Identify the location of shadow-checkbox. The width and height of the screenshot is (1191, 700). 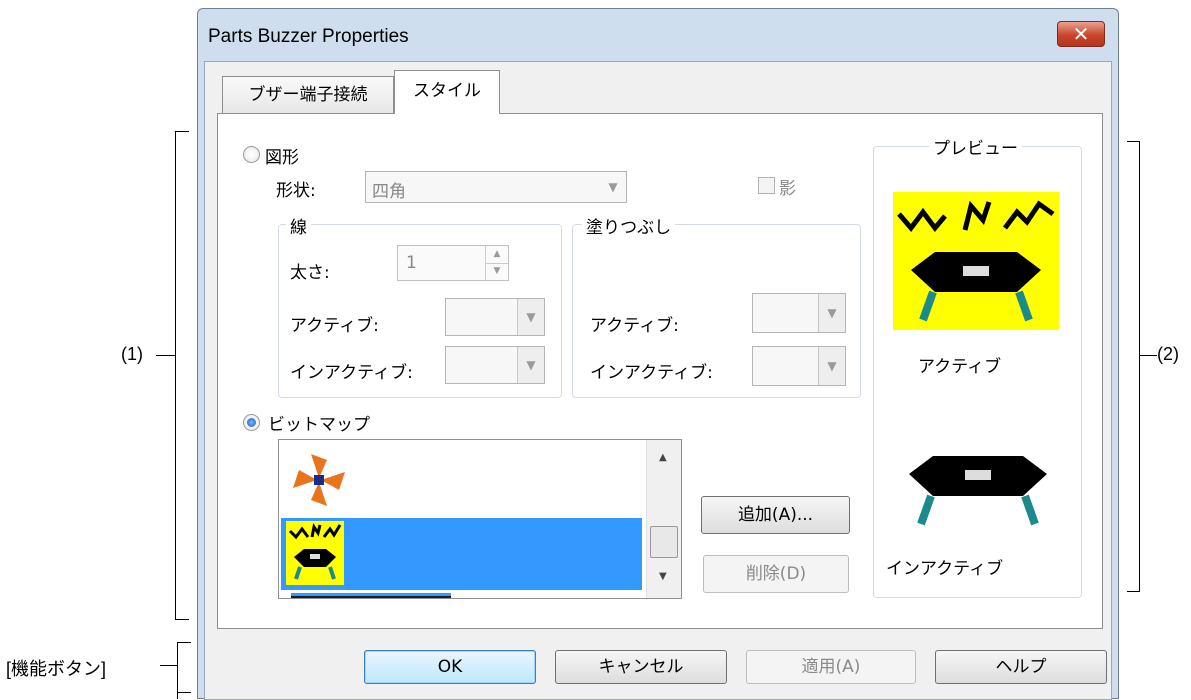
(766, 185).